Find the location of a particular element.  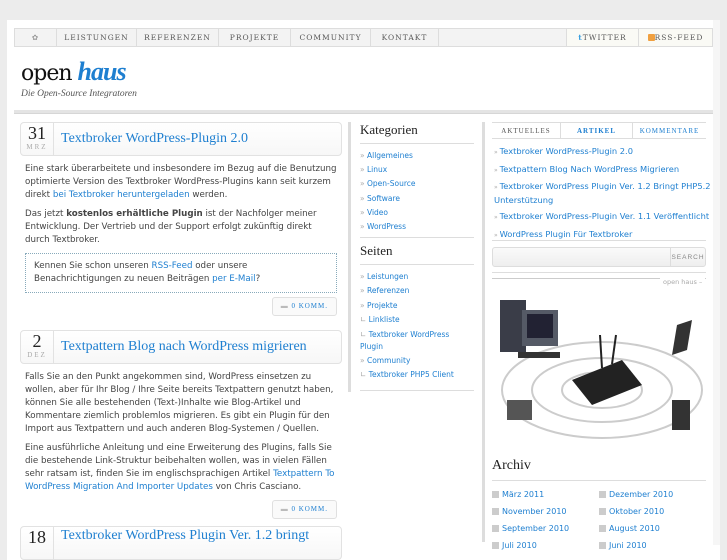

logo-open: open is located at coordinates (47, 73).